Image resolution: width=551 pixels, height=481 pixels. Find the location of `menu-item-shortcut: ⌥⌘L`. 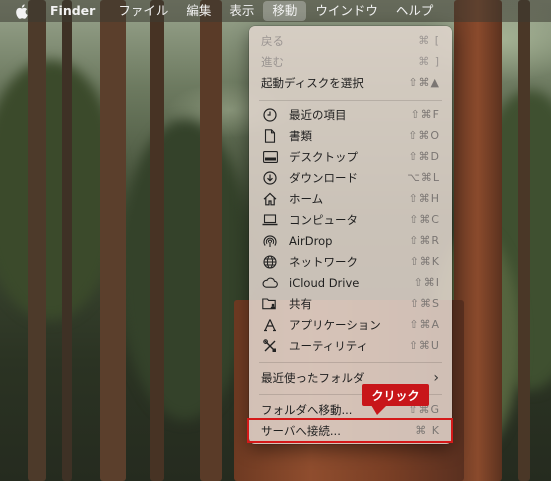

menu-item-shortcut: ⌥⌘L is located at coordinates (423, 177).